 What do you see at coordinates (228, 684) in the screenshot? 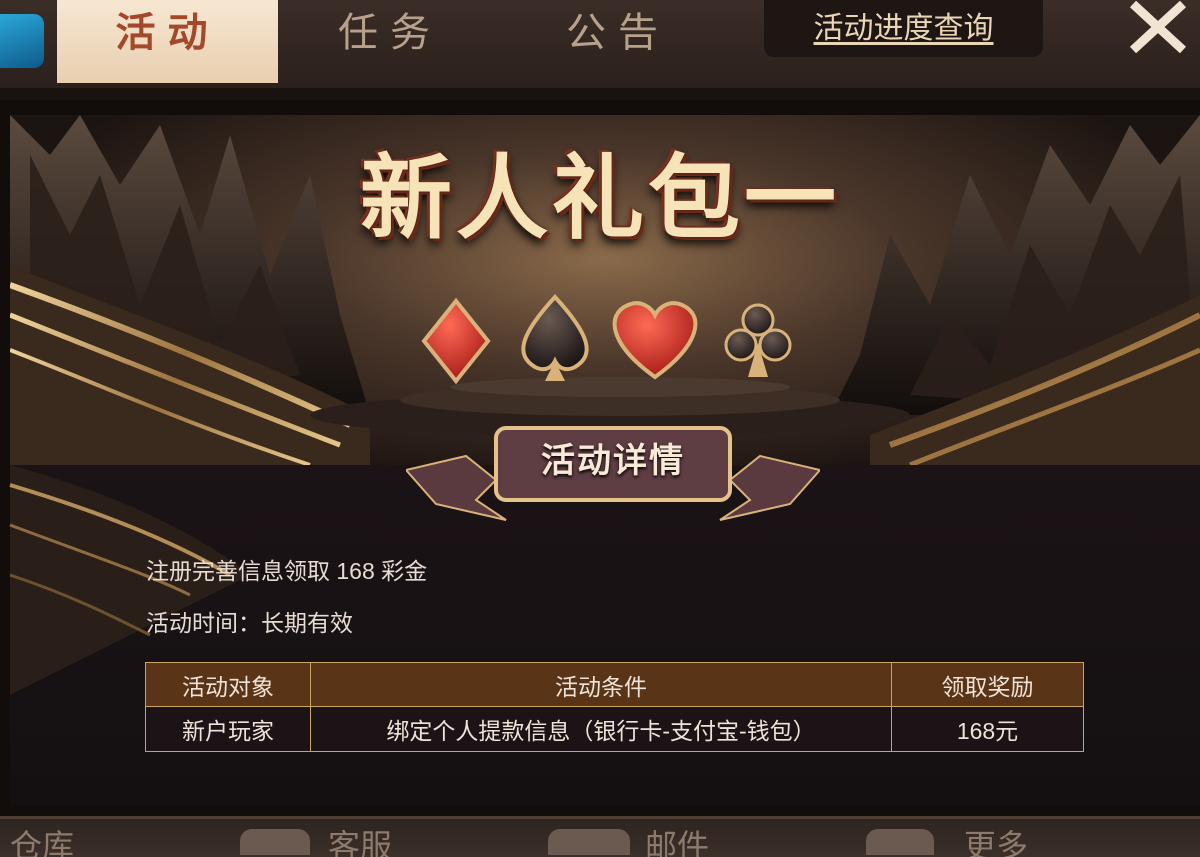
I see `header-target: 活动对象` at bounding box center [228, 684].